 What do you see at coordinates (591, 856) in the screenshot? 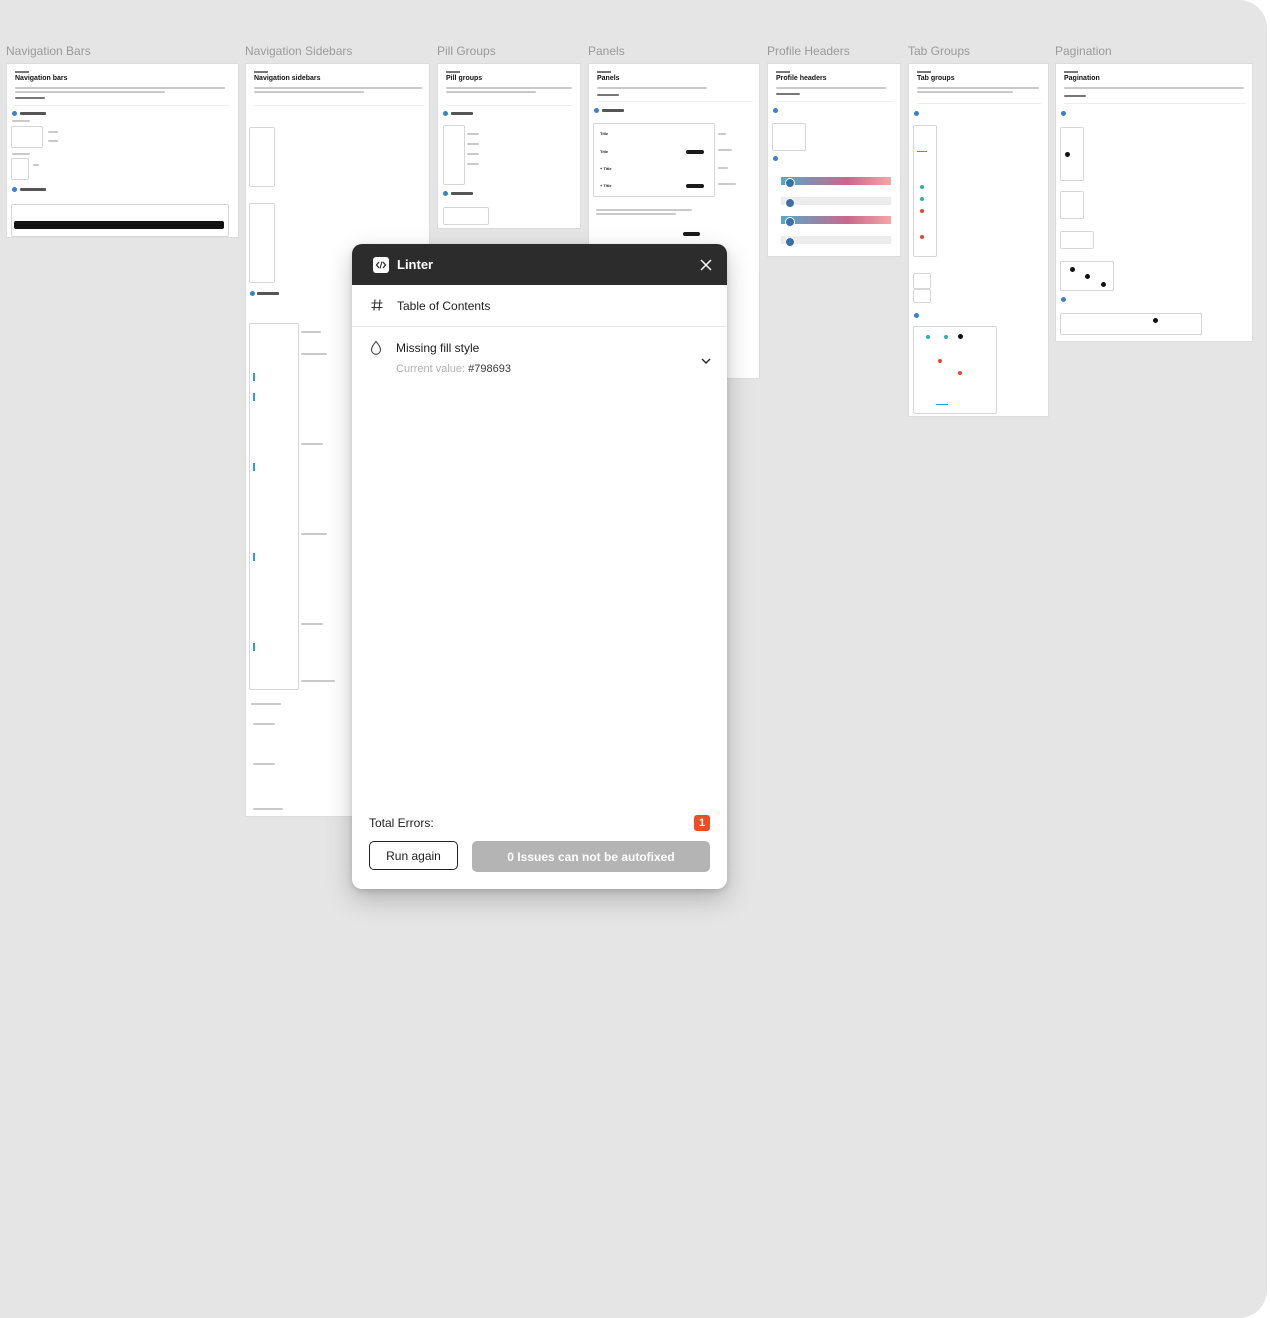
I see `autofix-button: 0 Issues can not be autofixed` at bounding box center [591, 856].